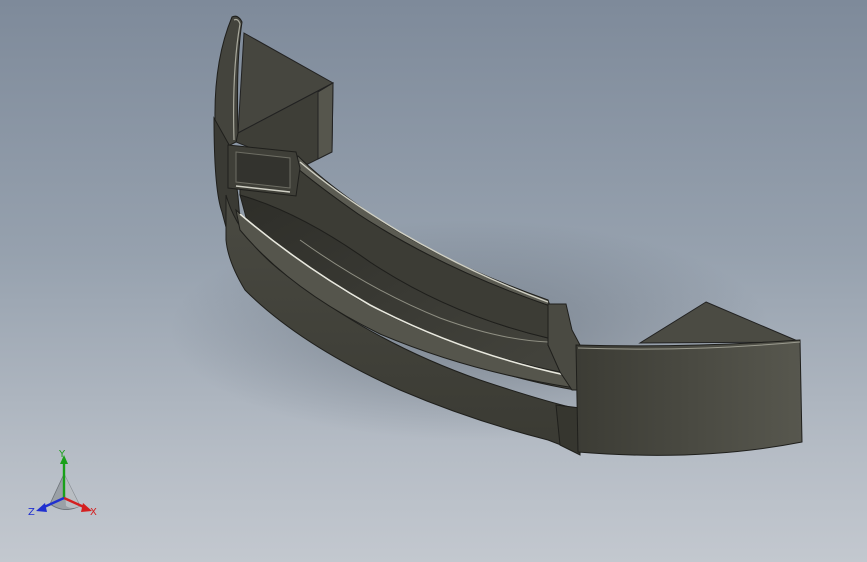 Image resolution: width=867 pixels, height=562 pixels. I want to click on axis-triad-icon: Y X Z, so click(66, 484).